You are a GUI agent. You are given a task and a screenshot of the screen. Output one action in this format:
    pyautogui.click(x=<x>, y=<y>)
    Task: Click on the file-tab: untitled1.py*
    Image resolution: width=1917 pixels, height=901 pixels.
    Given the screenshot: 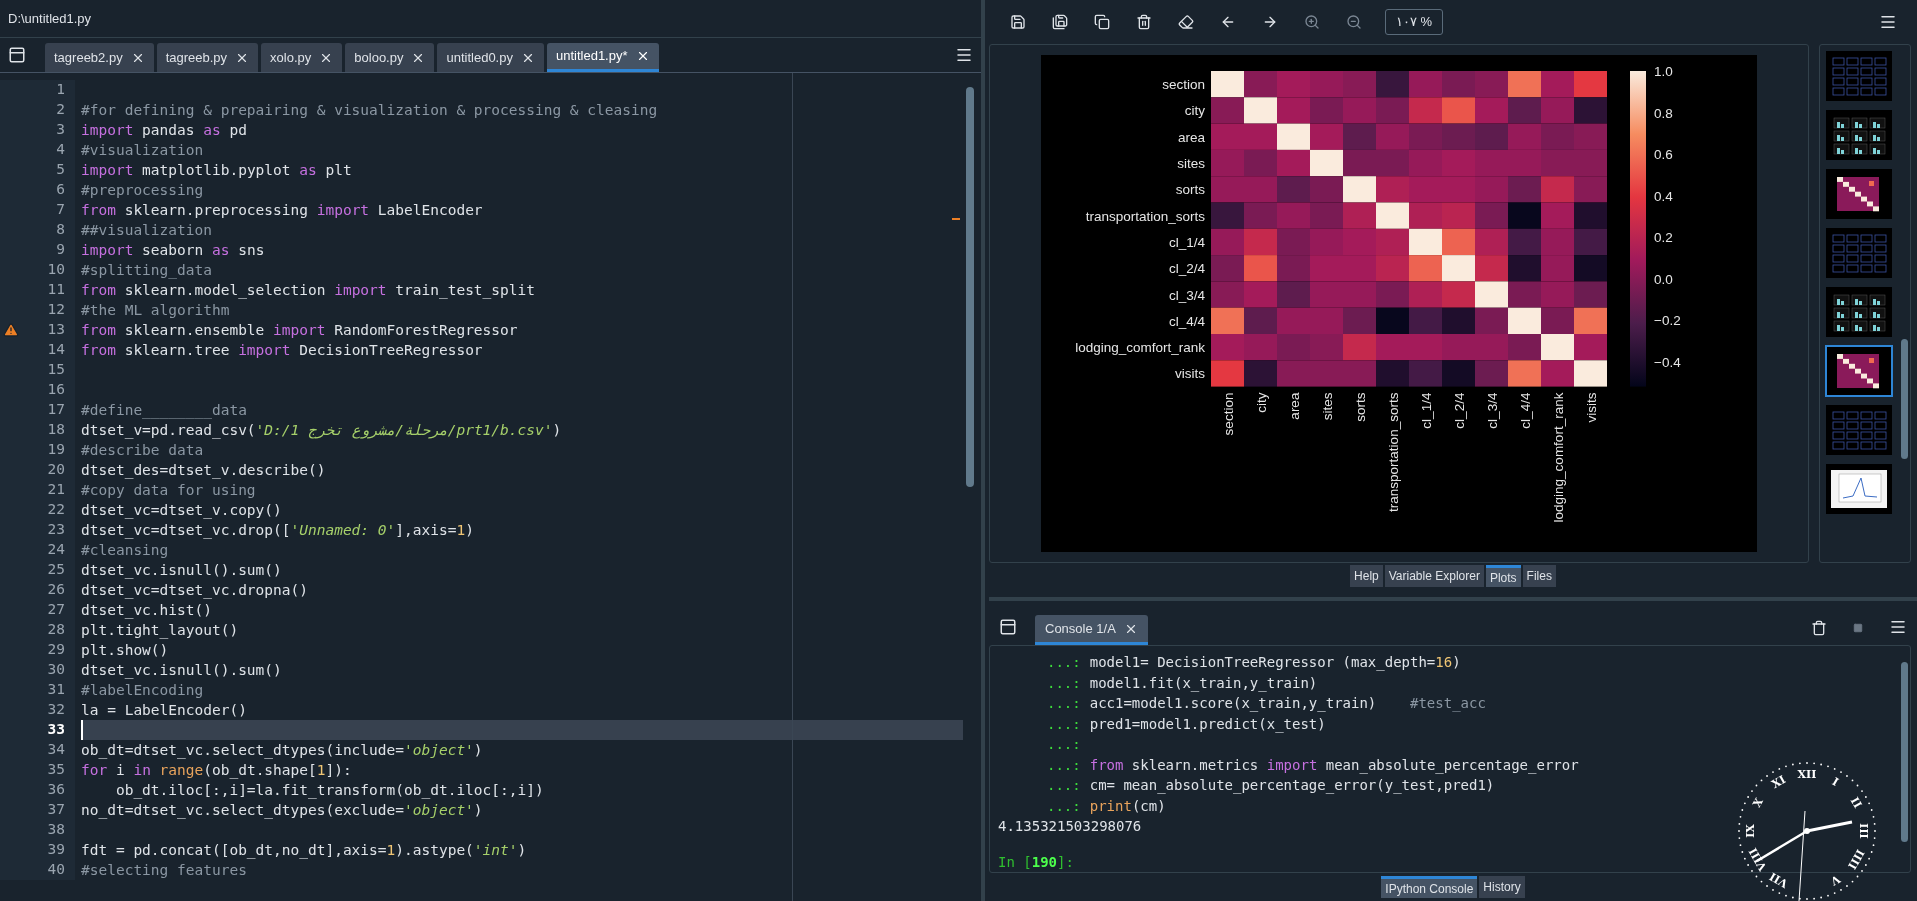 What is the action you would take?
    pyautogui.click(x=602, y=57)
    